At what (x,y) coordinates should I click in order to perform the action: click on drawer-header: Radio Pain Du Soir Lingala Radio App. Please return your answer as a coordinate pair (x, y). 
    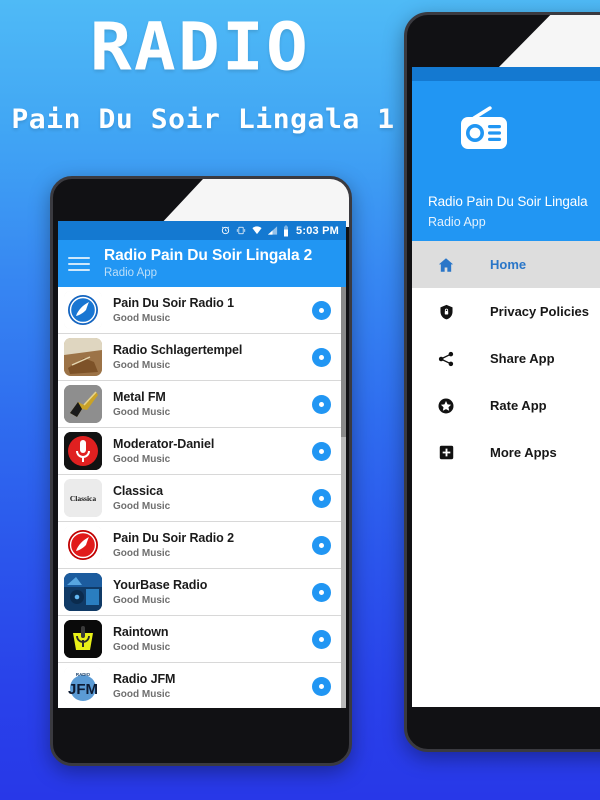
    Looking at the image, I should click on (506, 161).